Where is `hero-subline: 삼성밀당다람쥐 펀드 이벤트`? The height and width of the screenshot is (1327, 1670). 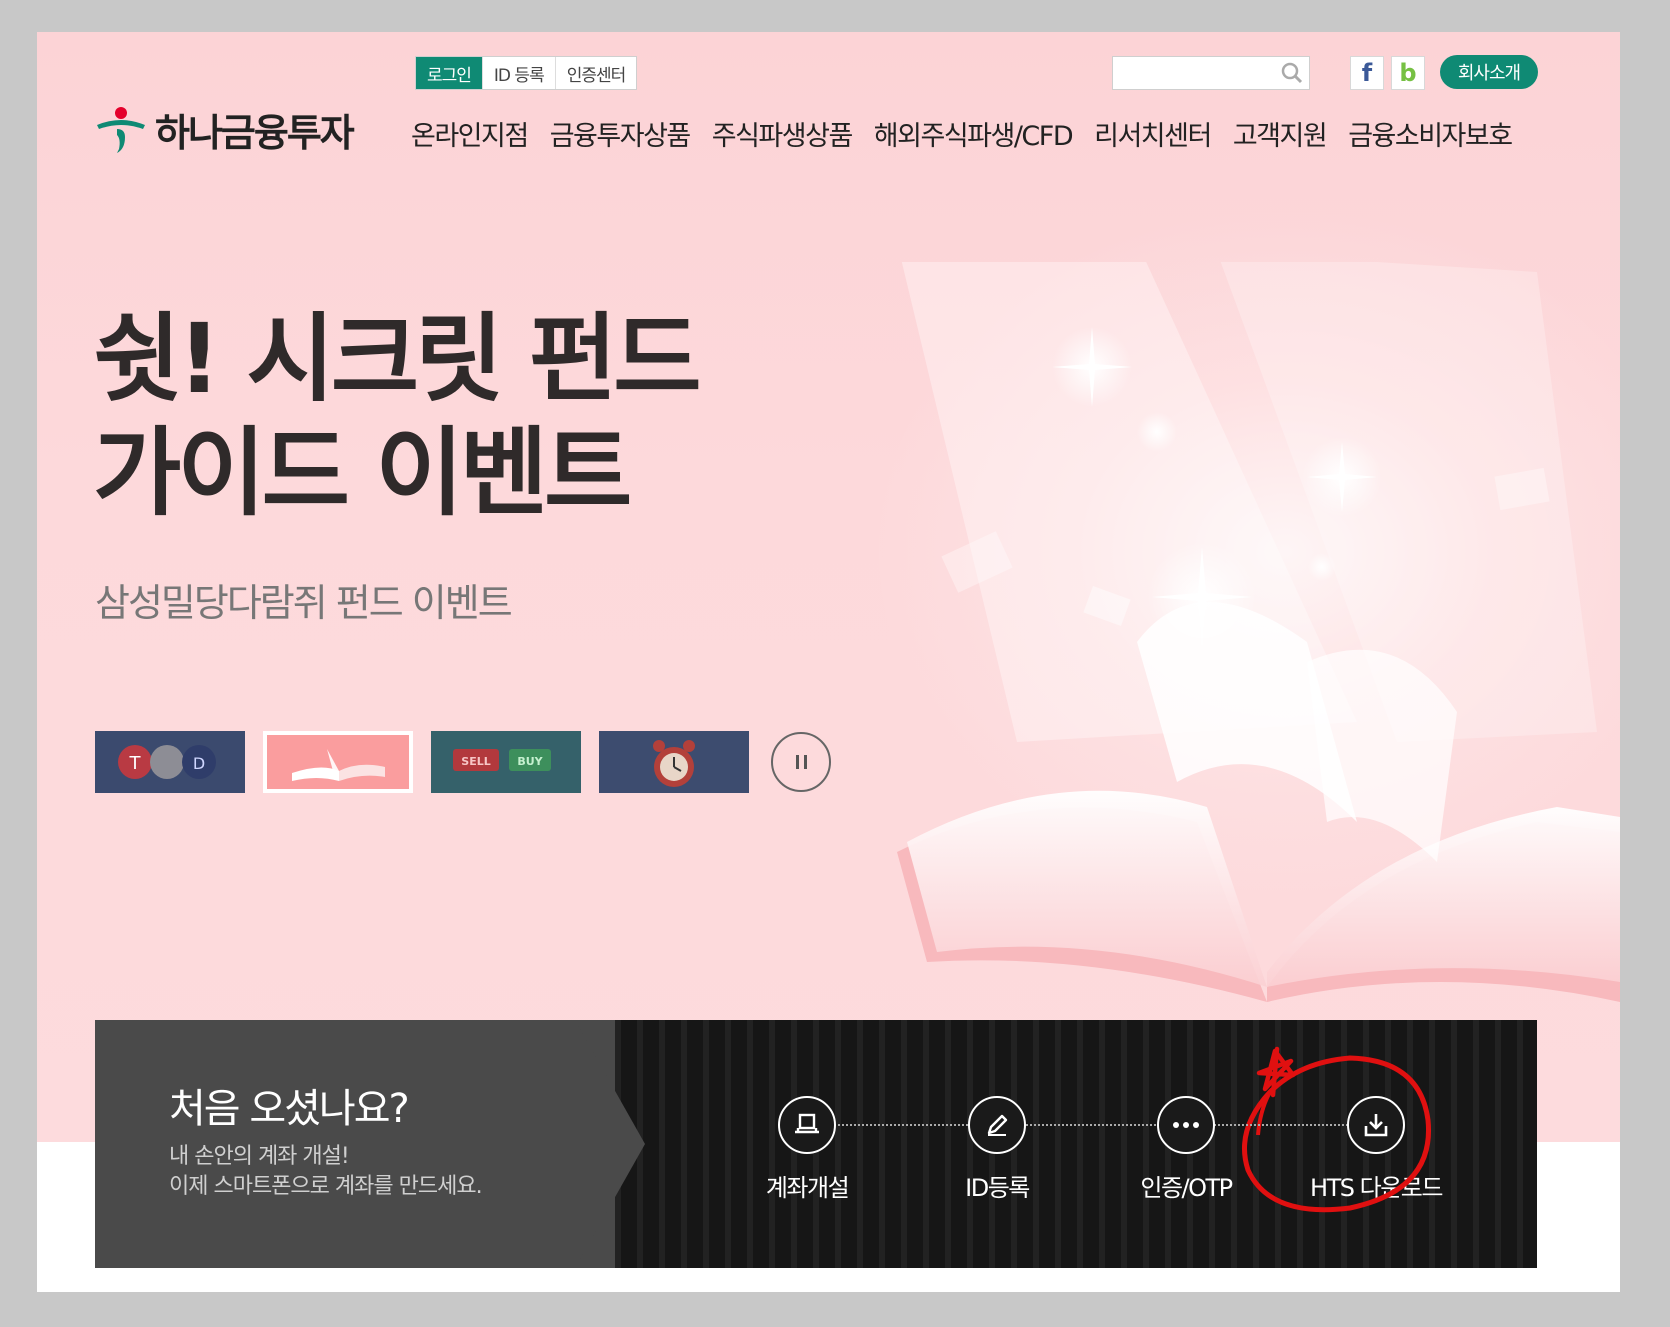
hero-subline: 삼성밀당다람쥐 펀드 이벤트 is located at coordinates (304, 603).